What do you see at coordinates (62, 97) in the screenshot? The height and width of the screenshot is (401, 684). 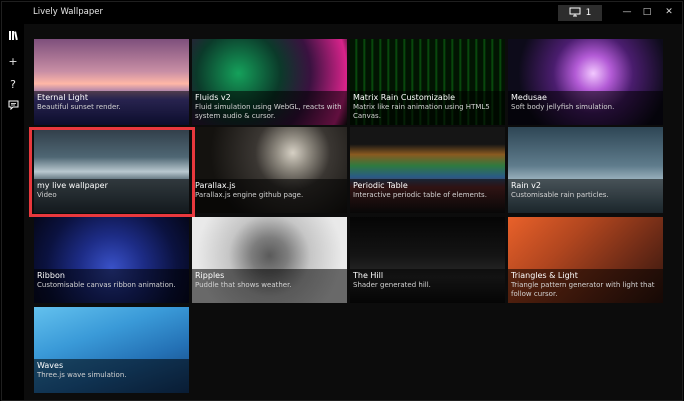 I see `tile-title: Eternal Light` at bounding box center [62, 97].